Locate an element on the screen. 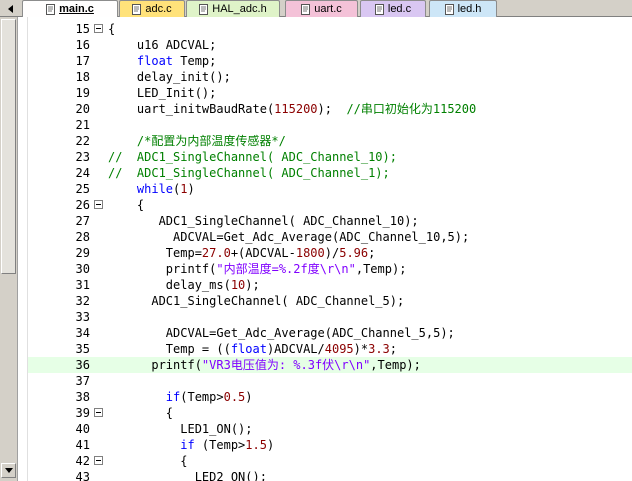  tab-adc-c: adc.c is located at coordinates (152, 8).